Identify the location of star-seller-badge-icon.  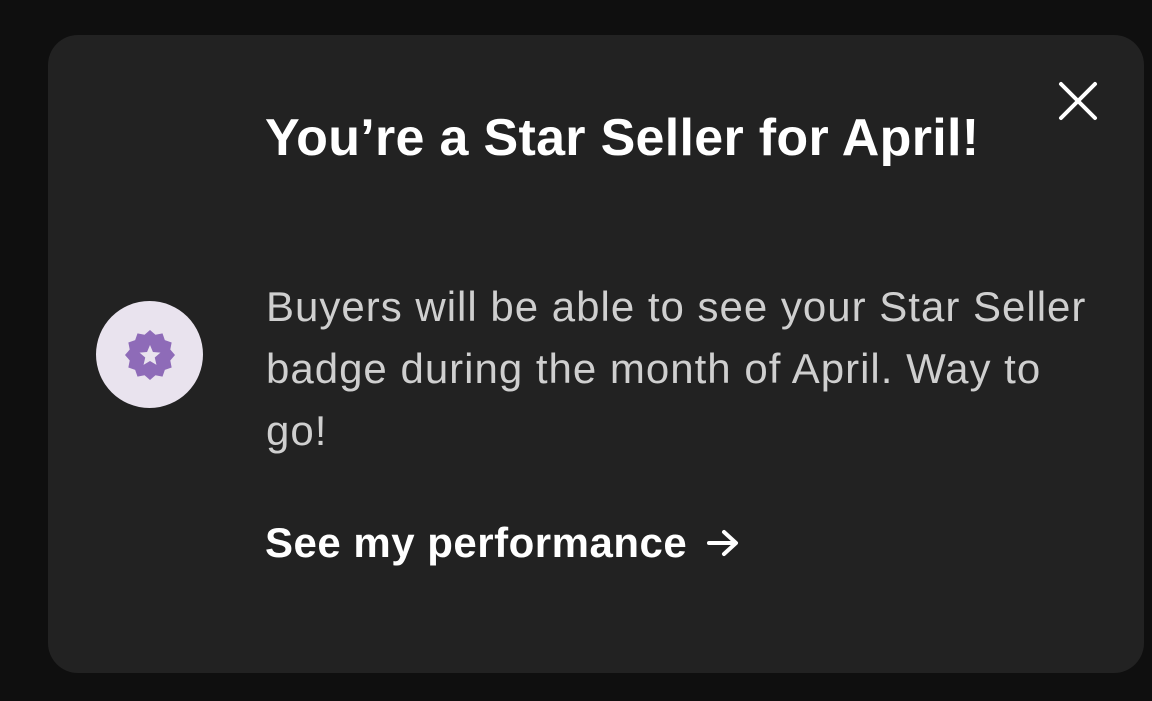
(149, 354).